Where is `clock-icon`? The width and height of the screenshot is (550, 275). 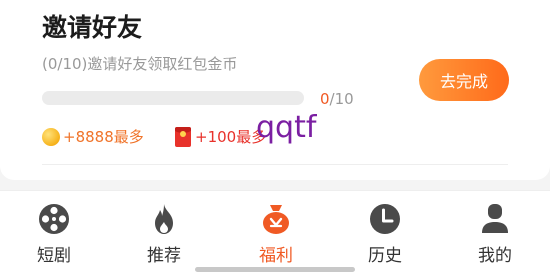
clock-icon is located at coordinates (385, 219).